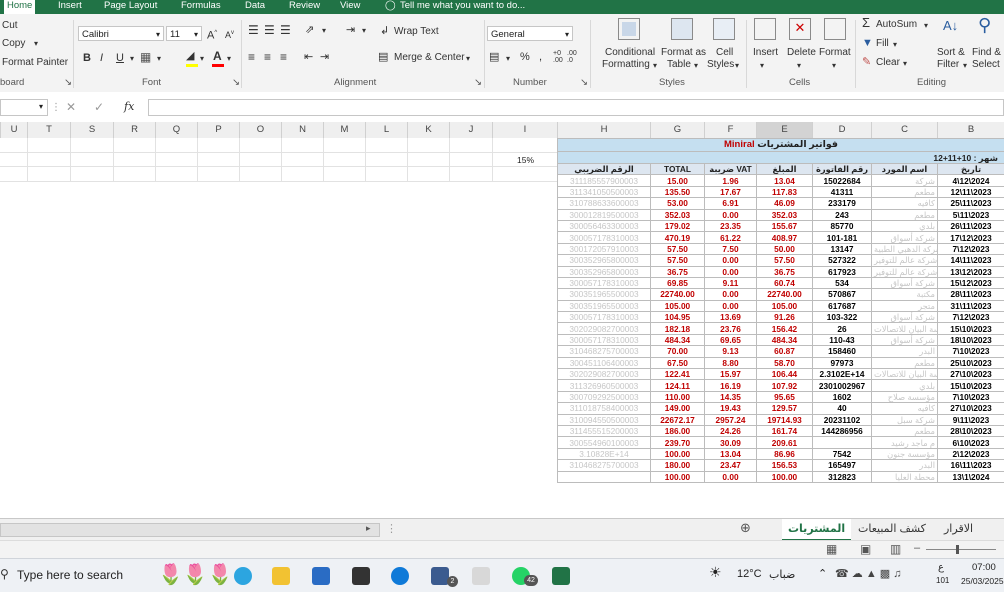 This screenshot has width=1004, height=592. Describe the element at coordinates (984, 567) in the screenshot. I see `clock-time: 07:00` at that location.